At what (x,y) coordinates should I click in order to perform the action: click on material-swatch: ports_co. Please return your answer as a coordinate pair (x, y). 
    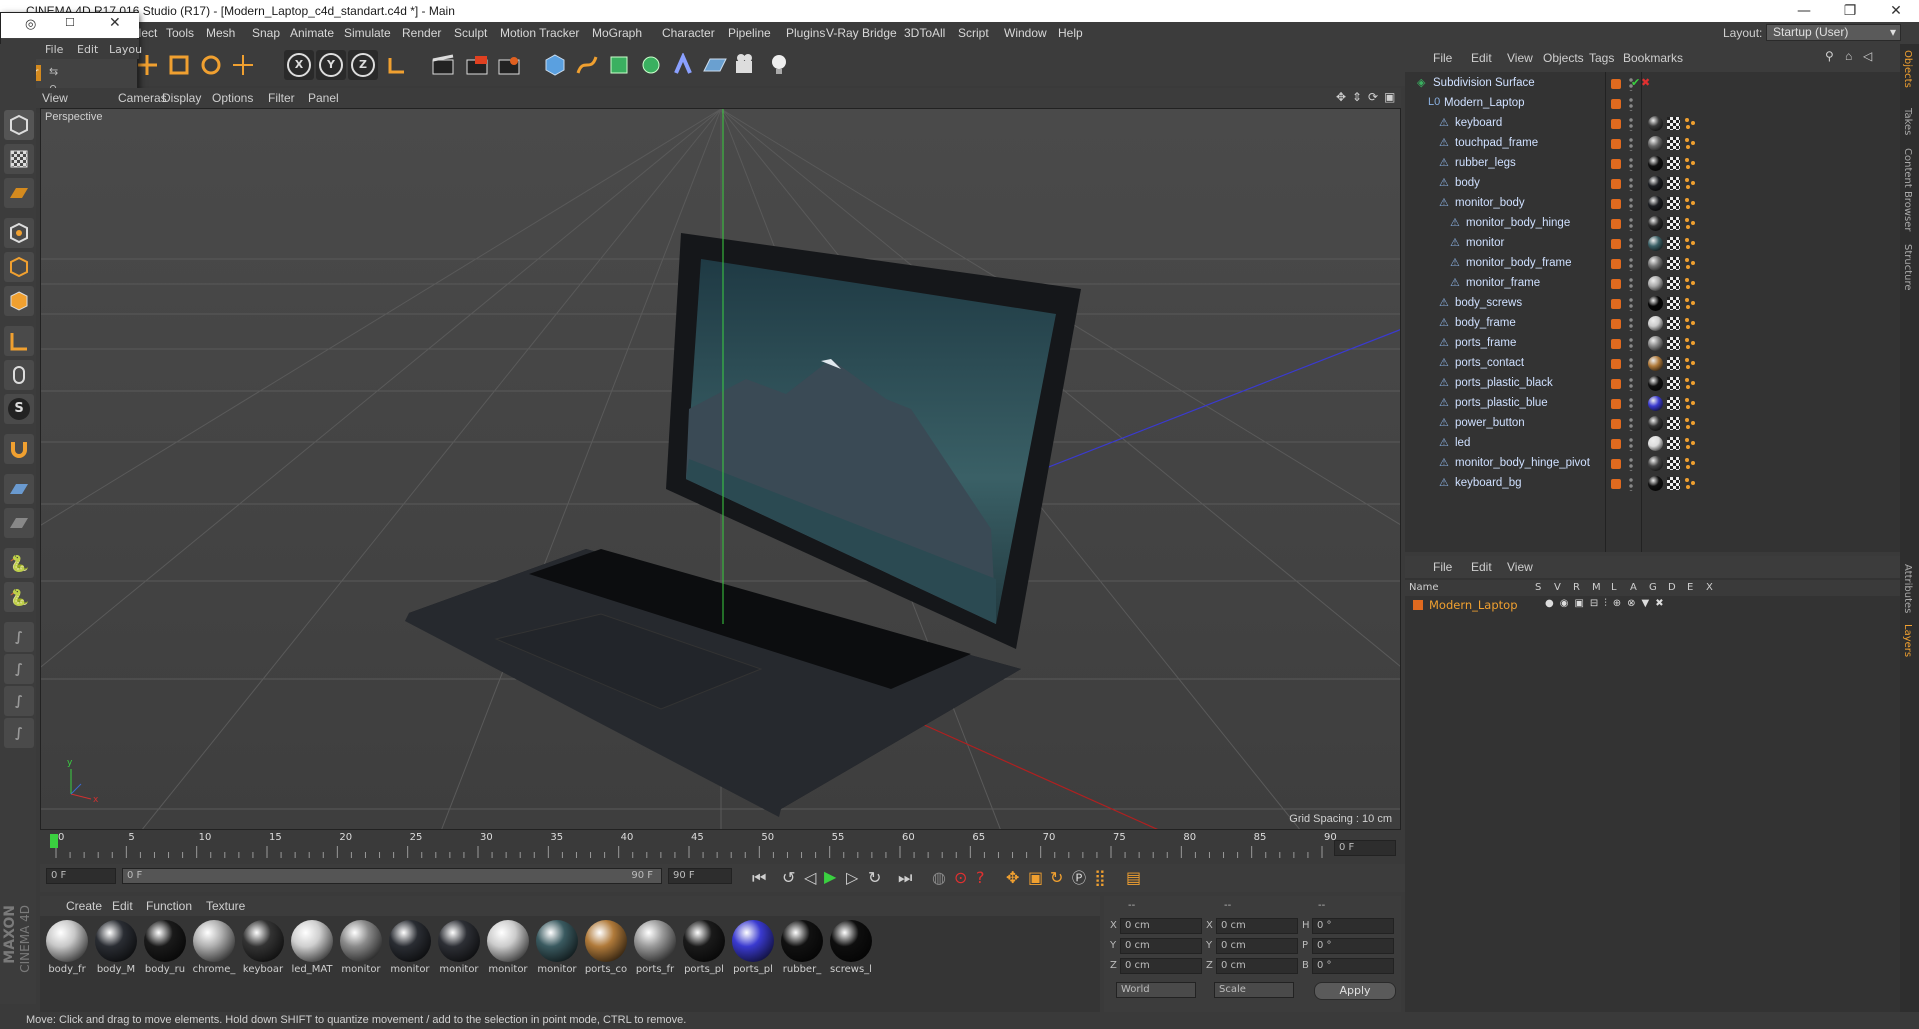
    Looking at the image, I should click on (606, 947).